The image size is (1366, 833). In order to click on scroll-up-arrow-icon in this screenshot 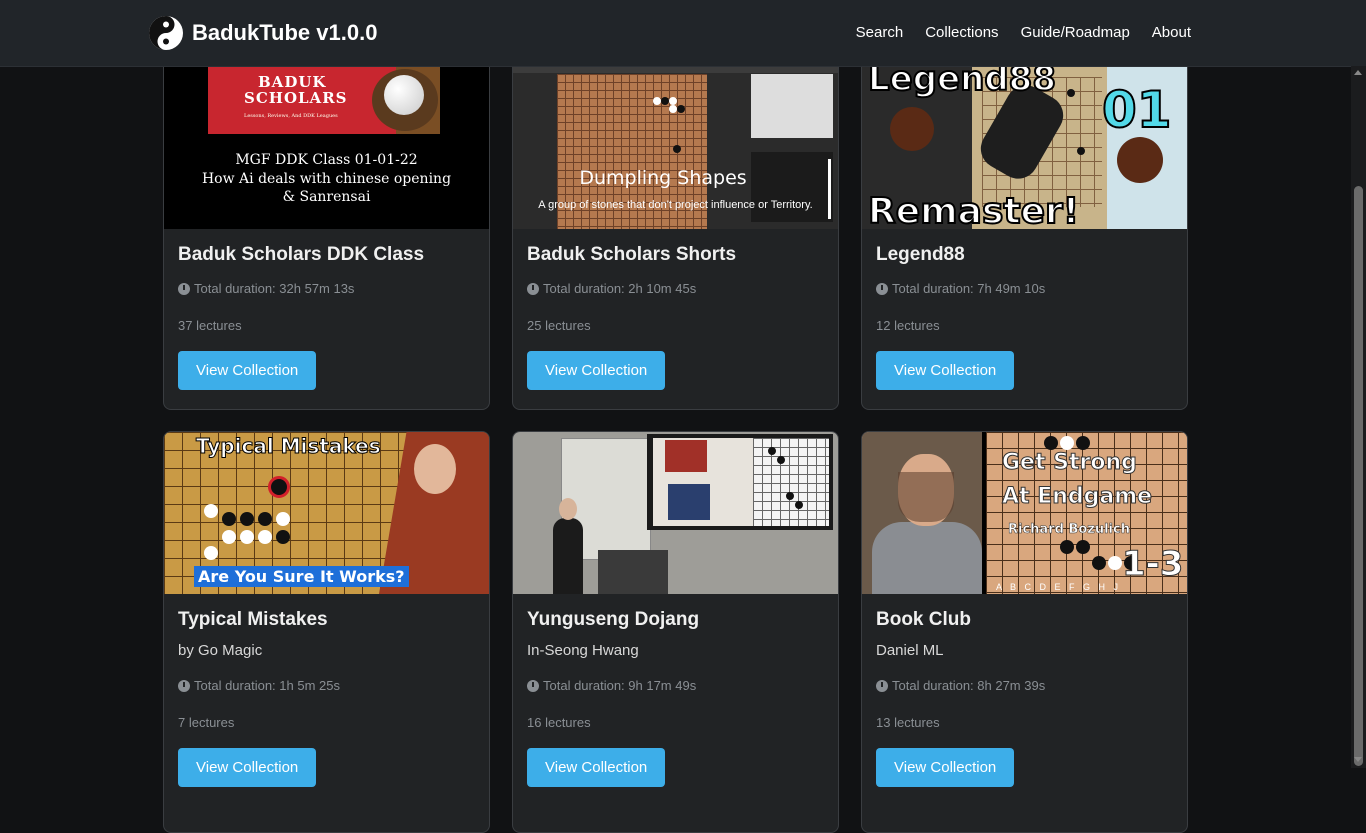, I will do `click(1358, 72)`.